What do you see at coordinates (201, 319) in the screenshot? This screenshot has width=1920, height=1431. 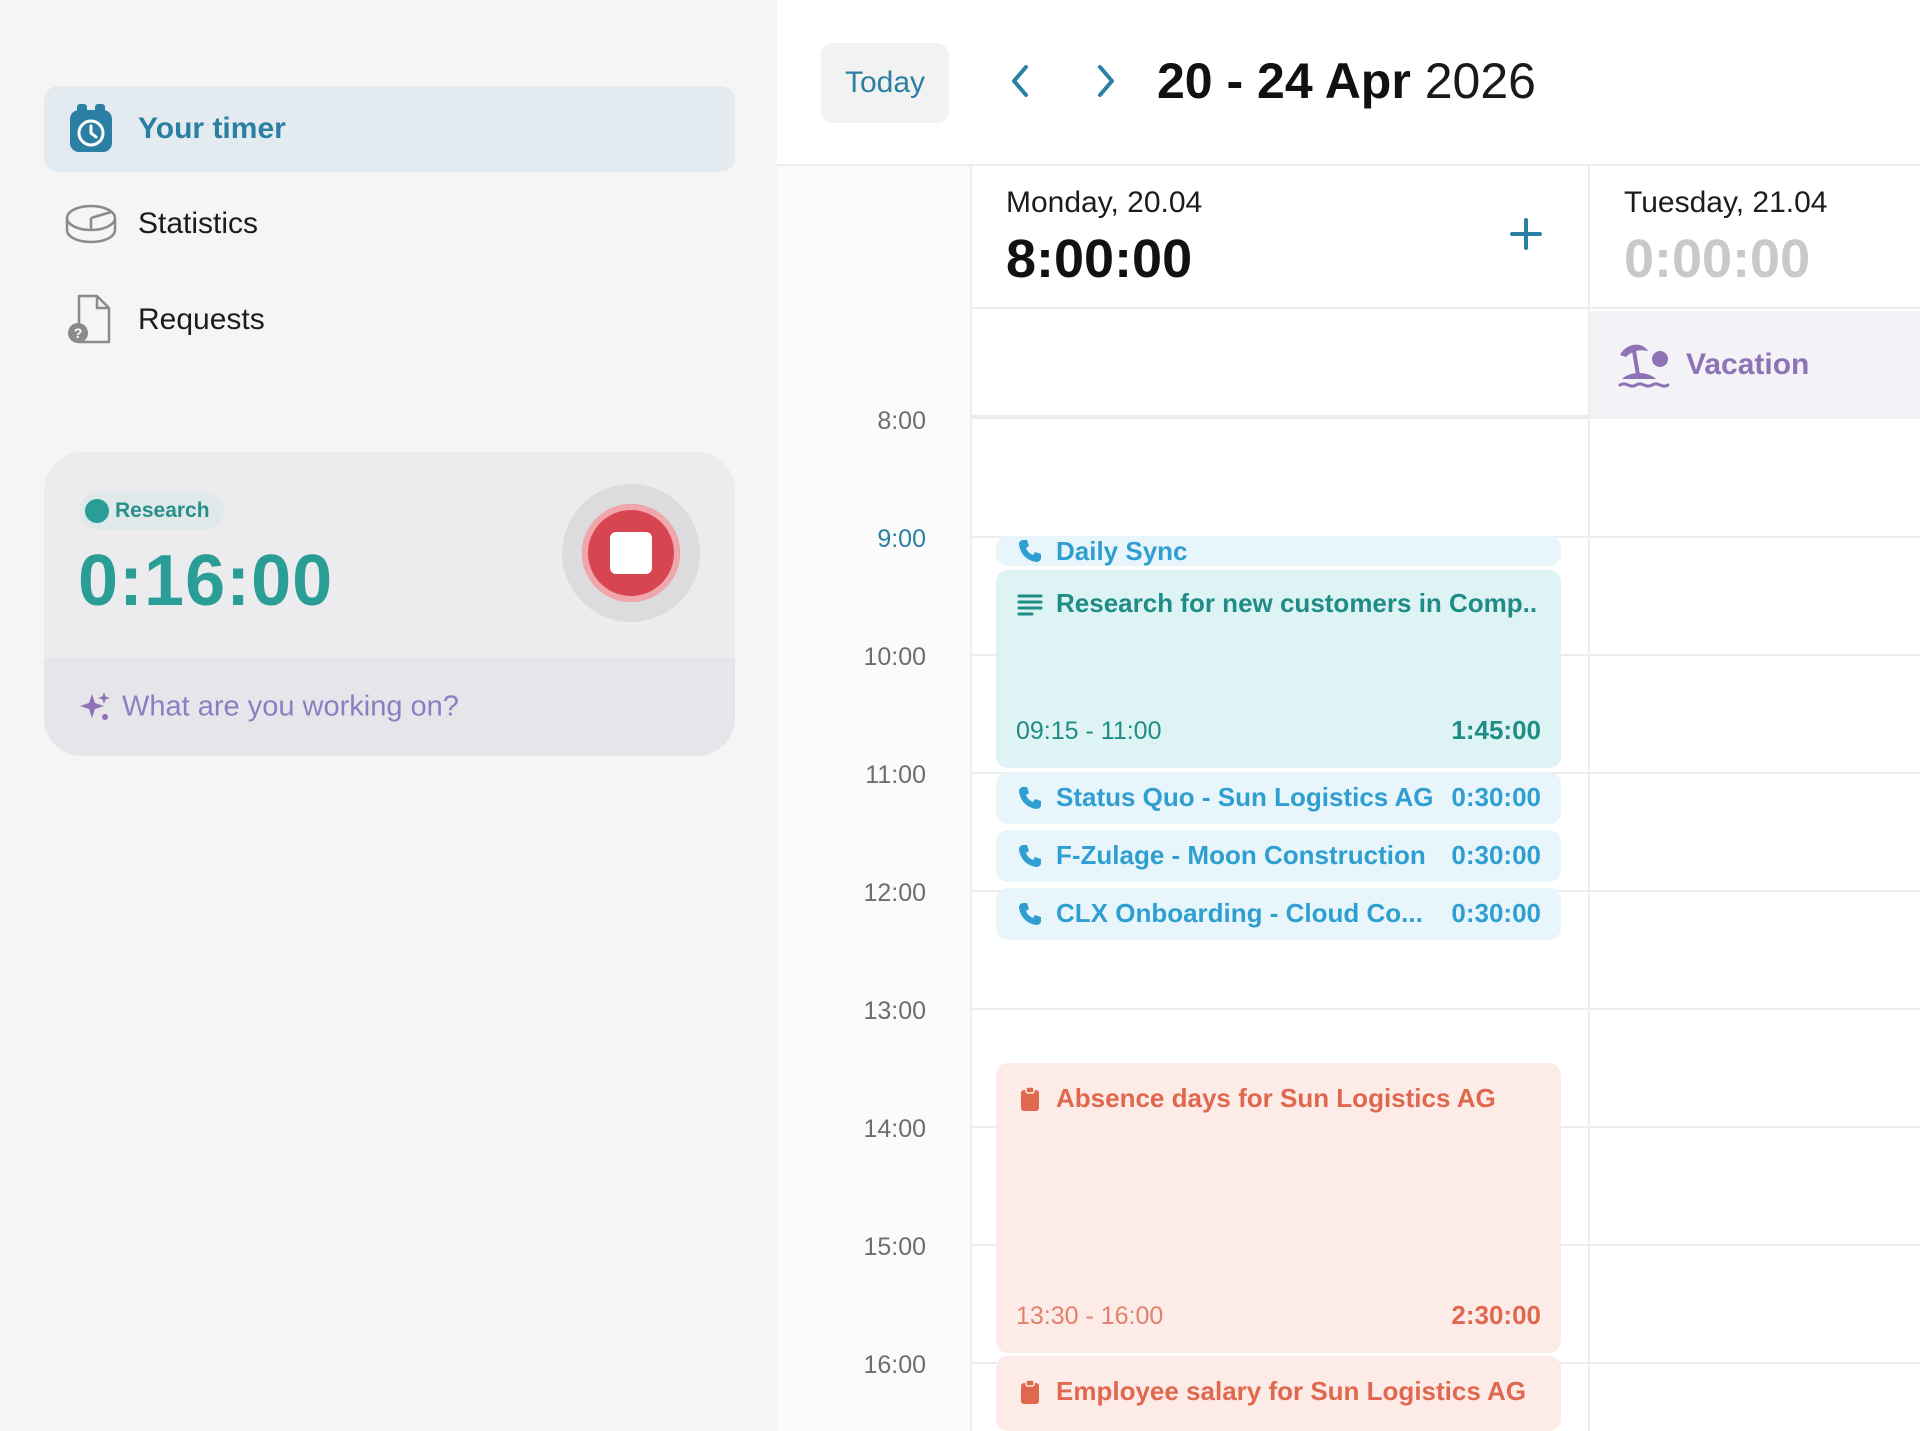 I see `sidebar-item-label: Requests` at bounding box center [201, 319].